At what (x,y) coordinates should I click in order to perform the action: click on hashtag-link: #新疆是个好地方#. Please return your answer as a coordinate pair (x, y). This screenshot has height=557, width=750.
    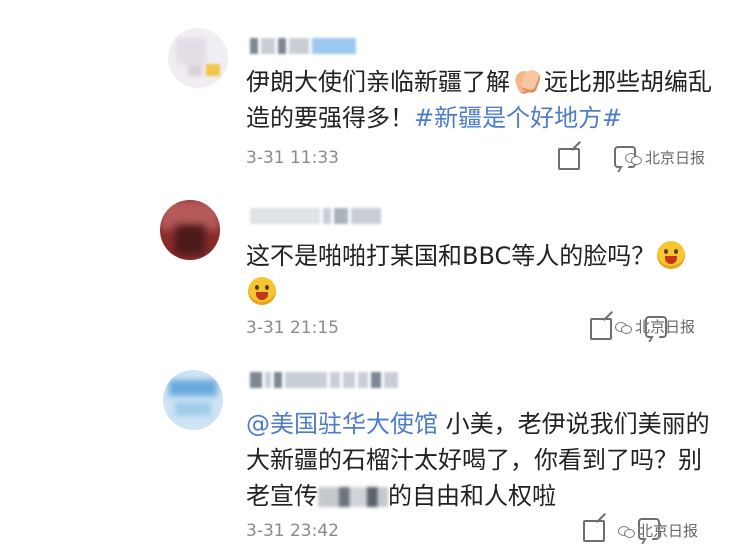
    Looking at the image, I should click on (518, 118).